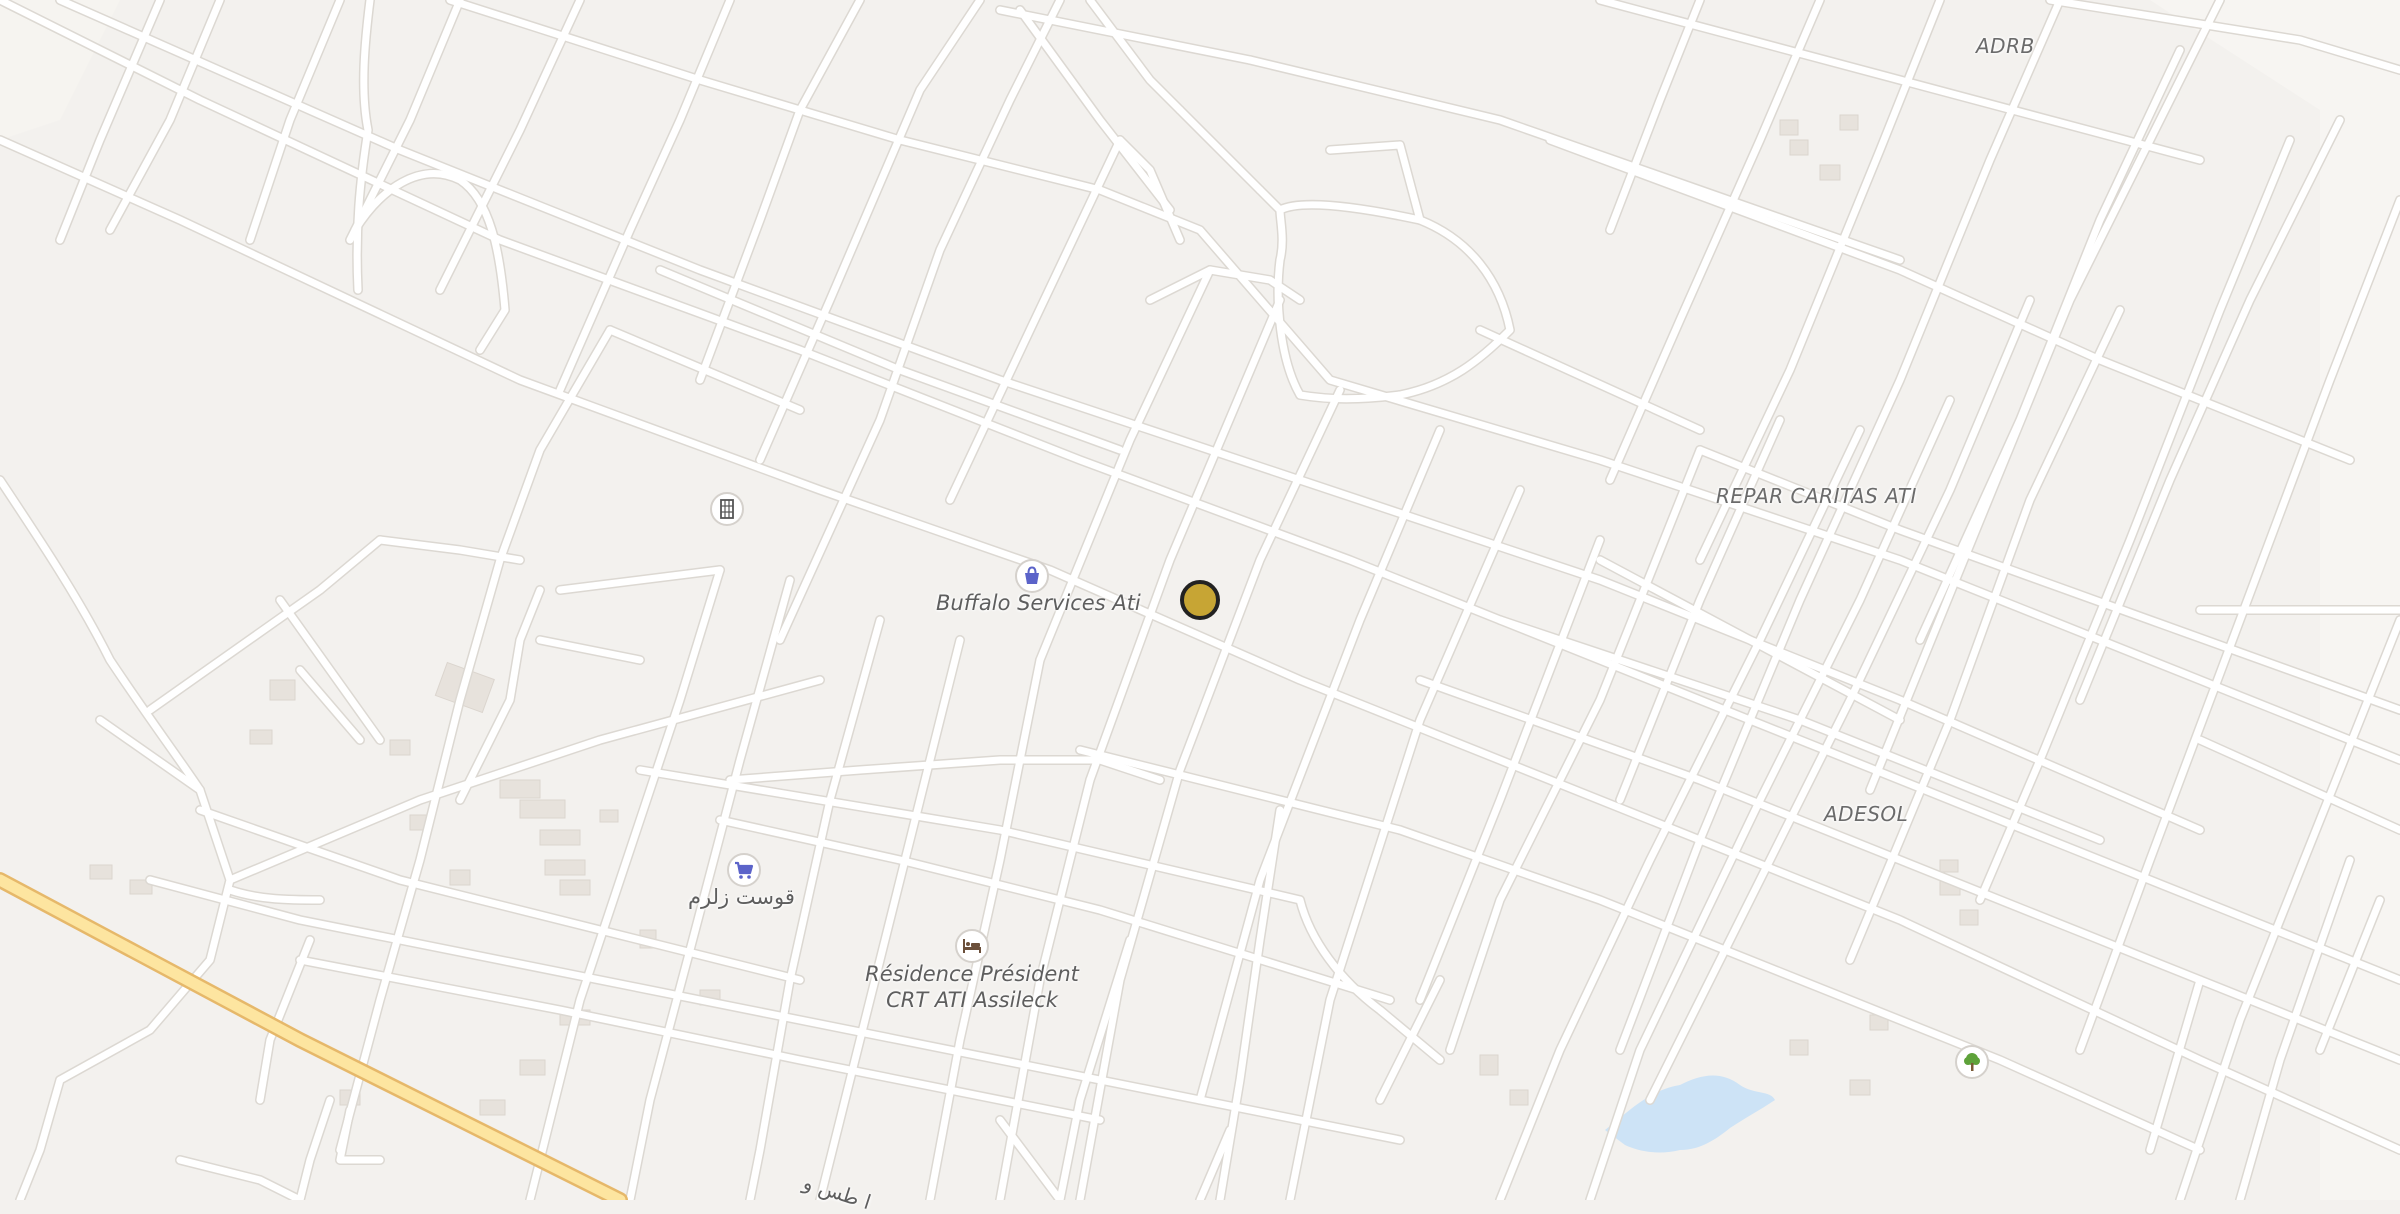  Describe the element at coordinates (727, 509) in the screenshot. I see `building-icon` at that location.